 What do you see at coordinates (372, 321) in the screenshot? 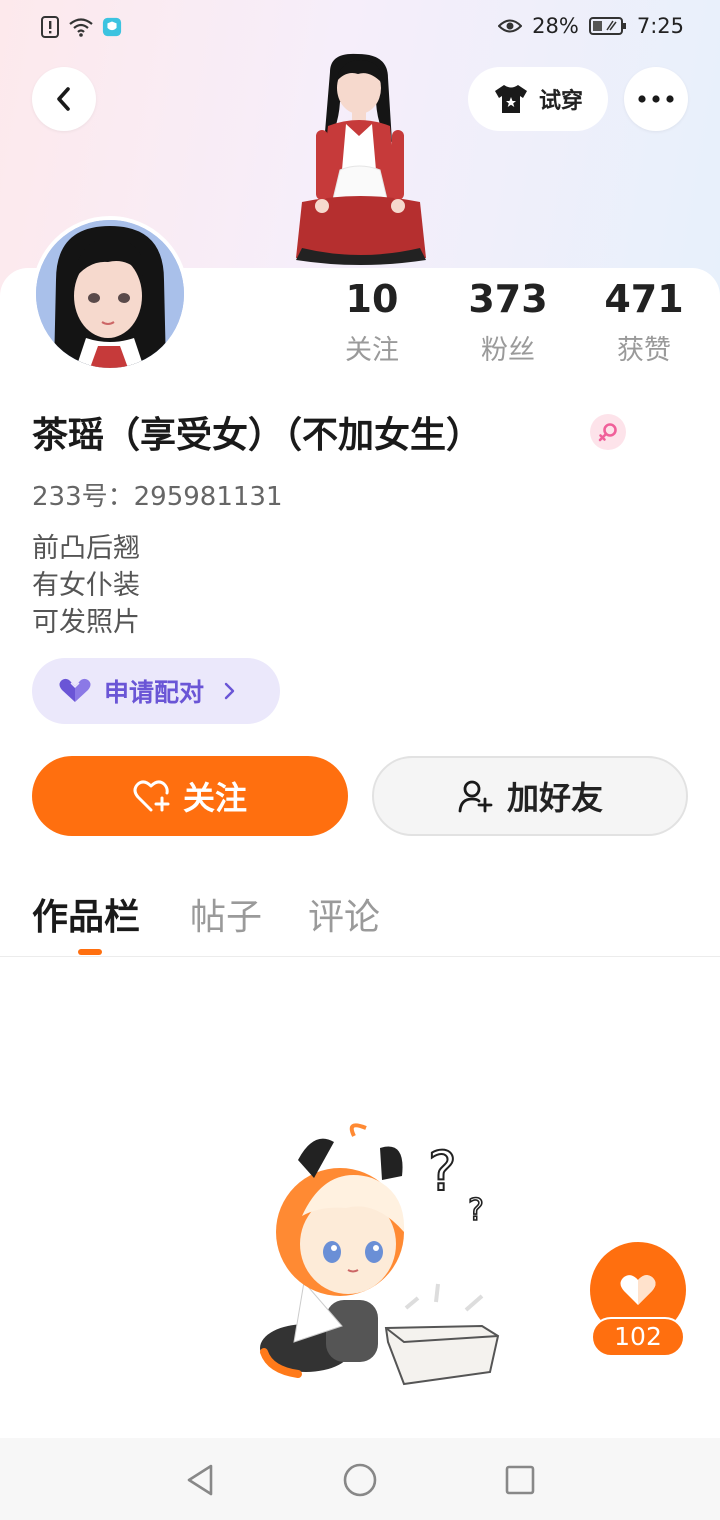
I see `stat-following: 10 关注` at bounding box center [372, 321].